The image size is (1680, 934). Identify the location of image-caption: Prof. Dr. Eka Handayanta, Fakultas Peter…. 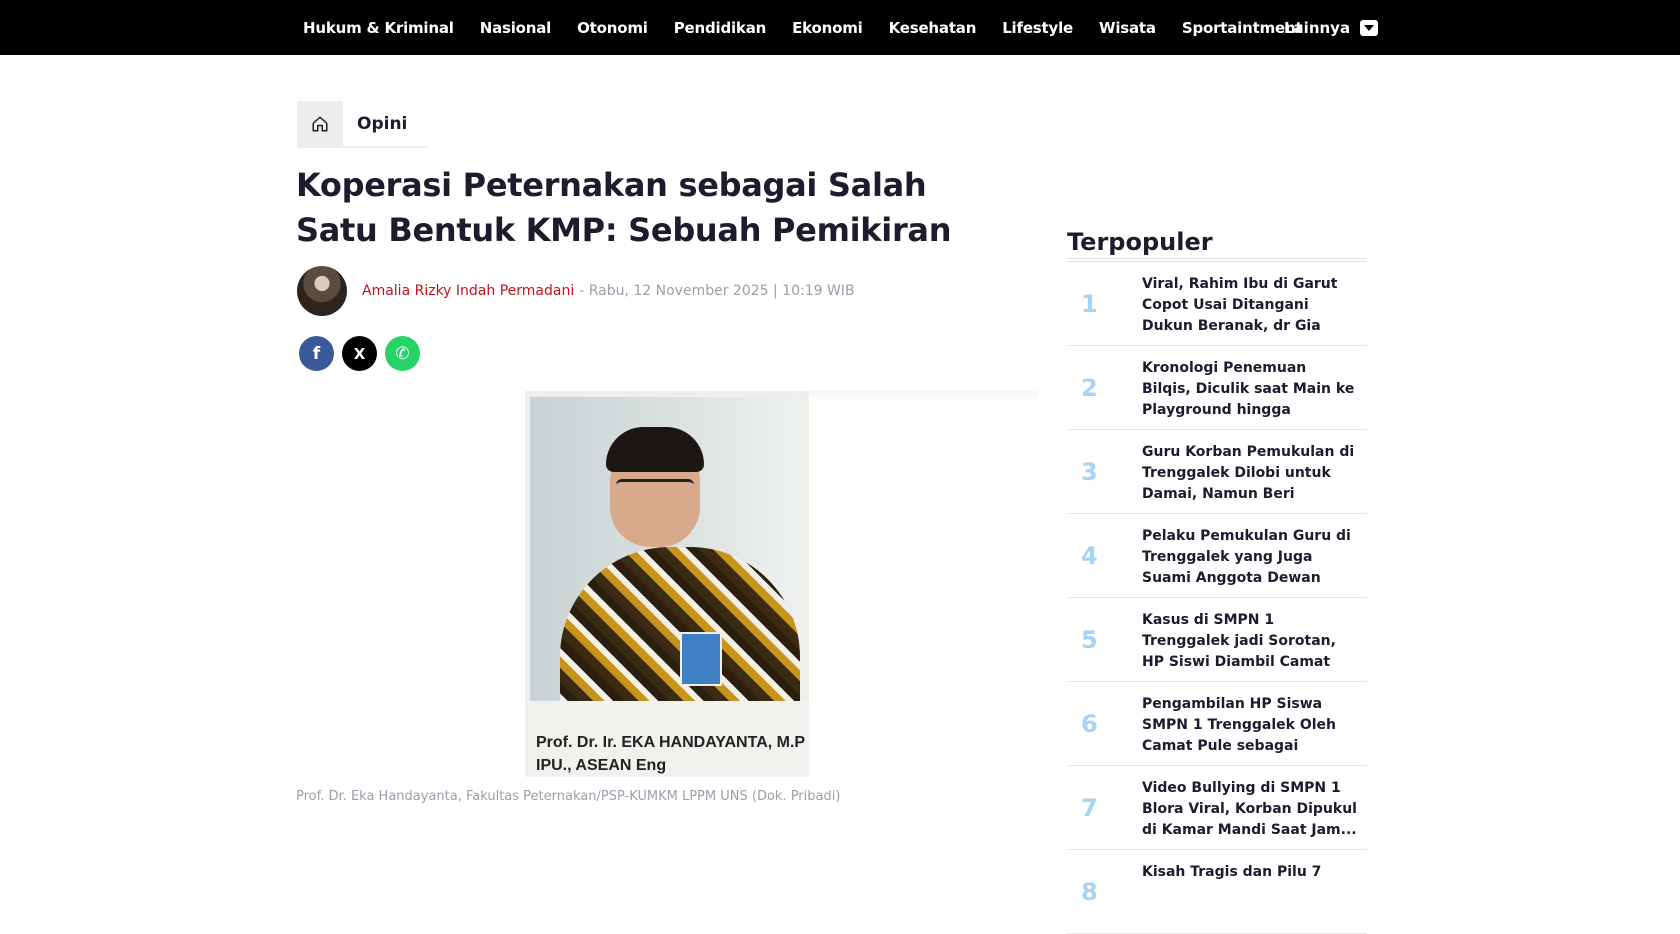
(568, 796).